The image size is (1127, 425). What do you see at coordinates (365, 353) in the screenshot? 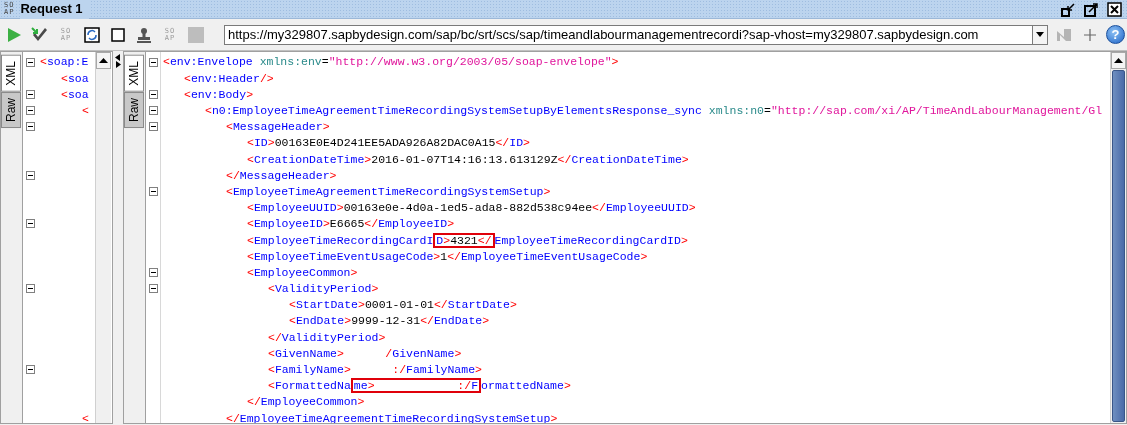
I see `code-text: <GivenName> /GivenName>` at bounding box center [365, 353].